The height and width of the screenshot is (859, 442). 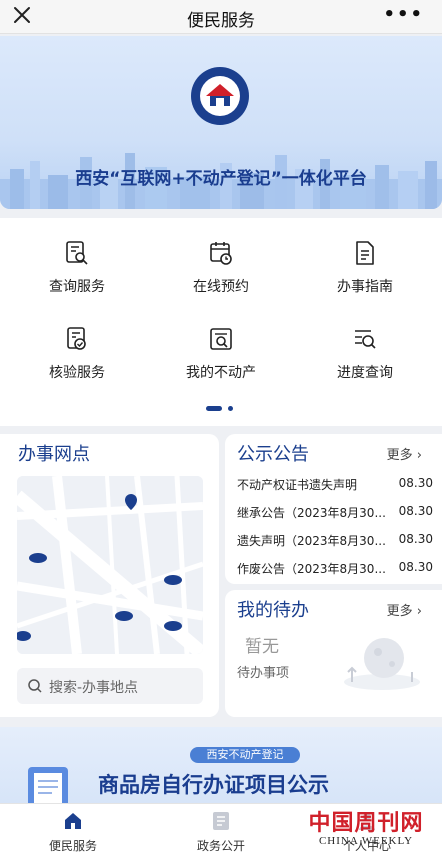 What do you see at coordinates (77, 287) in the screenshot?
I see `service-label: 查询服务` at bounding box center [77, 287].